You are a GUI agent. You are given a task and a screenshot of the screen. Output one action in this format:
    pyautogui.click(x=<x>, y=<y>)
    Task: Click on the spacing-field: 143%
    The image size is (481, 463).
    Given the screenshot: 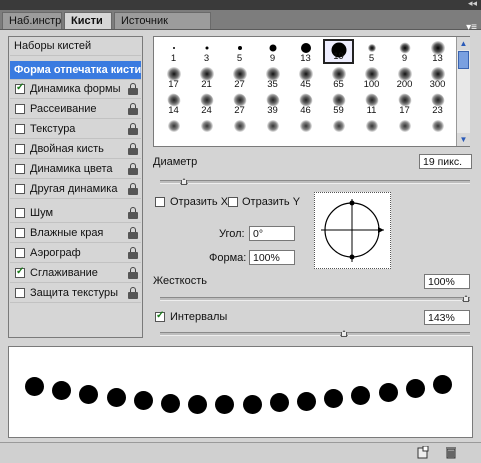 What is the action you would take?
    pyautogui.click(x=447, y=317)
    